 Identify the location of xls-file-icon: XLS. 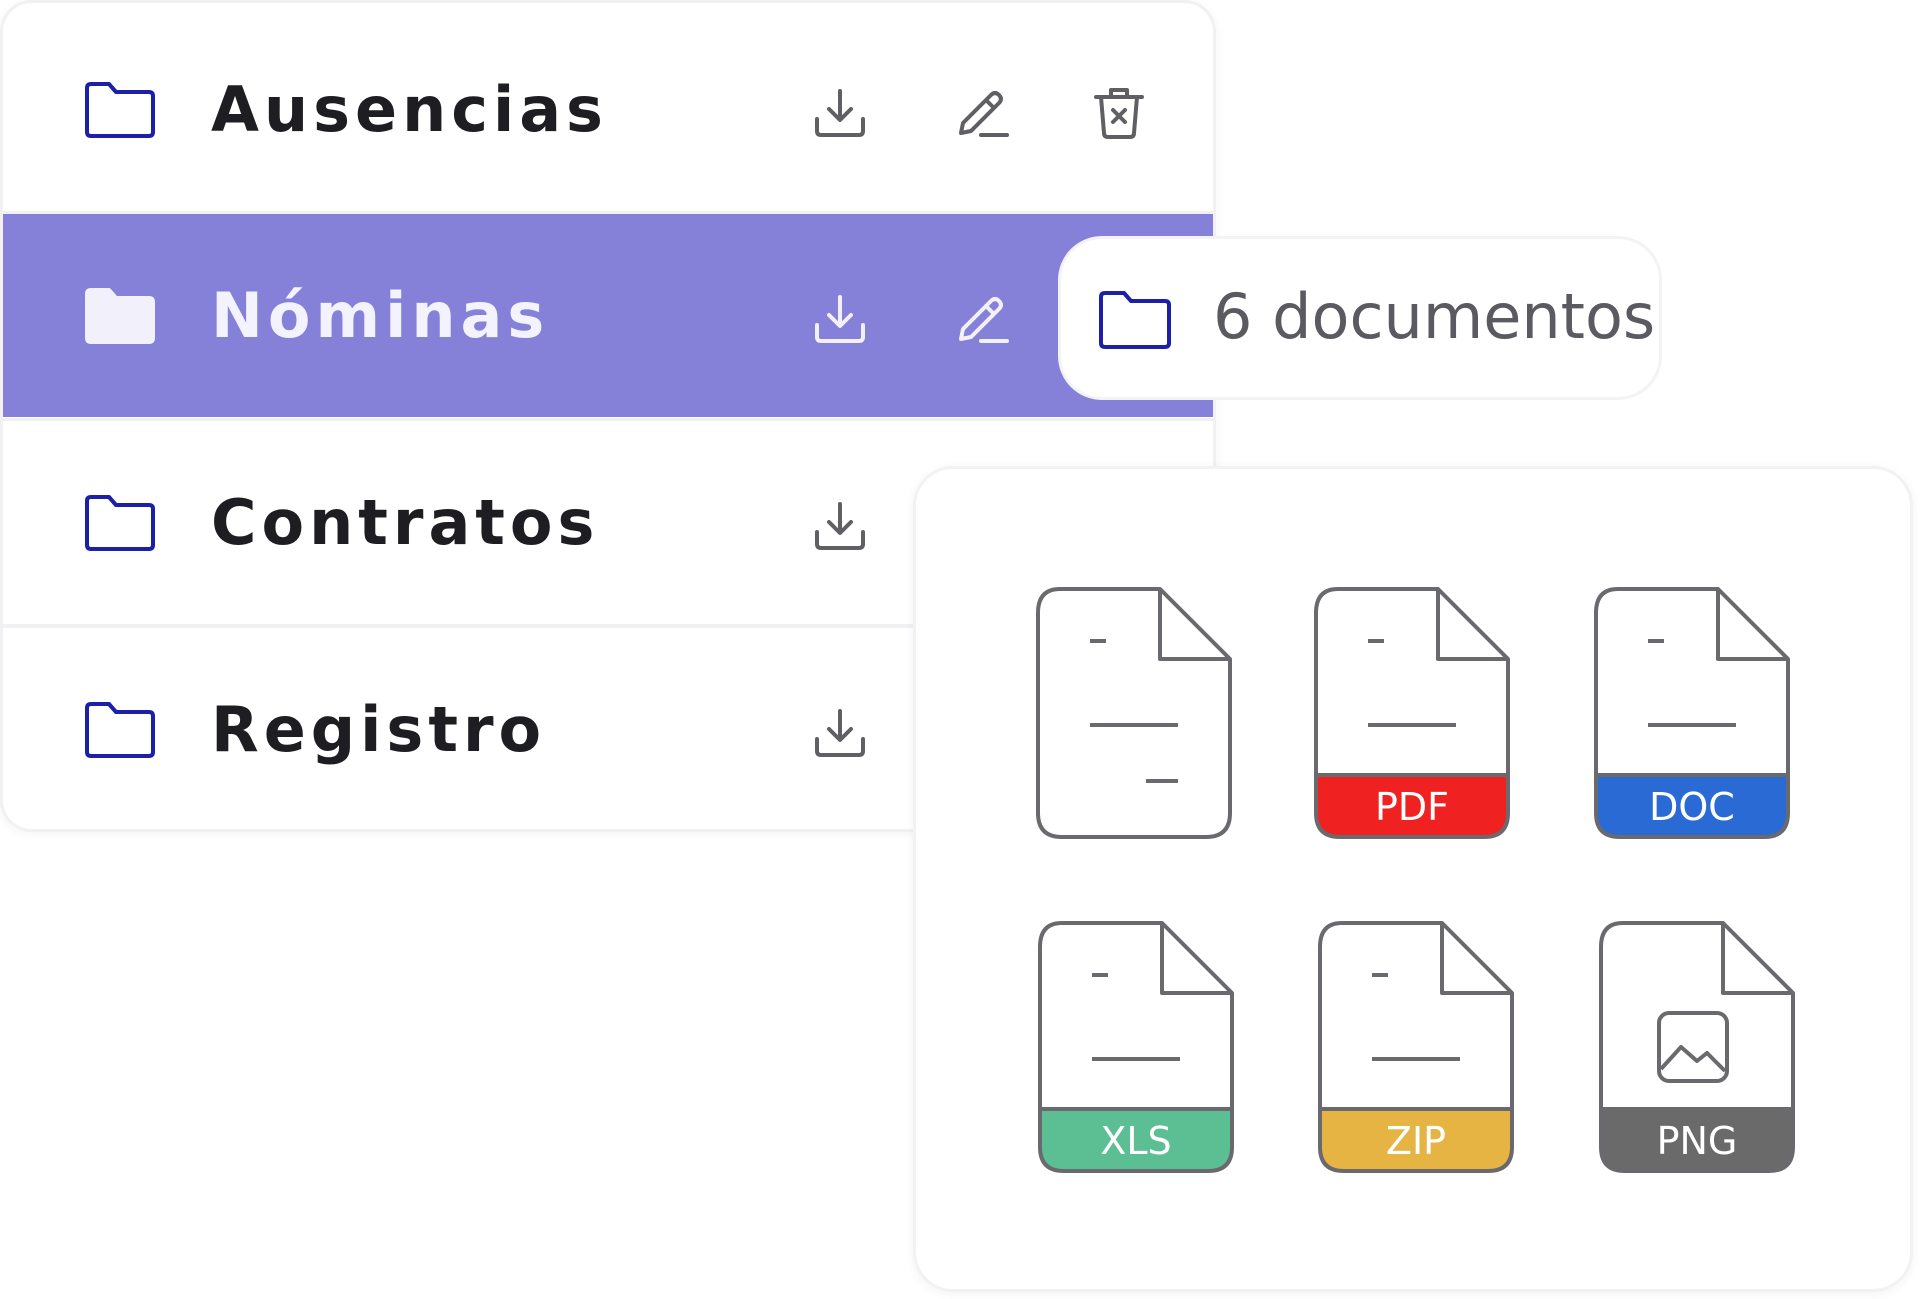
(1136, 1047).